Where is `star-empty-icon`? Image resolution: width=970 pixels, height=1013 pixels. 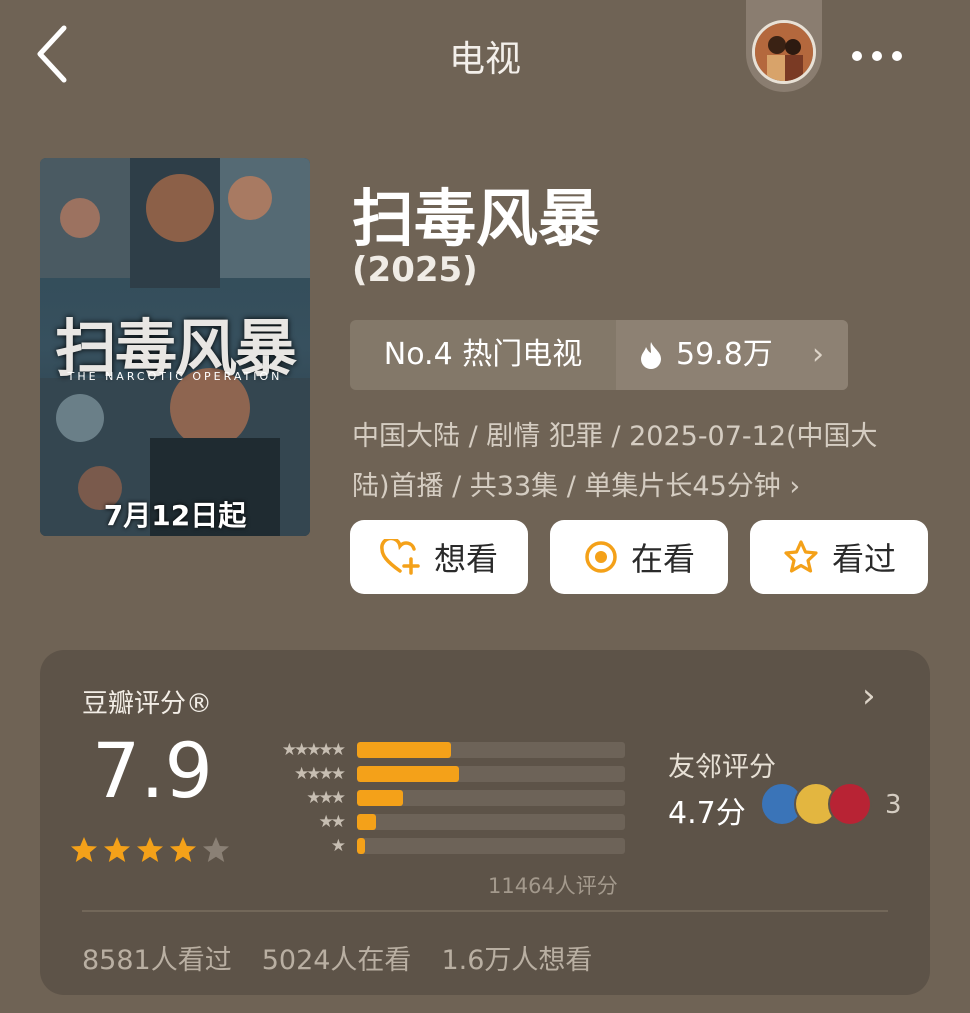 star-empty-icon is located at coordinates (216, 849).